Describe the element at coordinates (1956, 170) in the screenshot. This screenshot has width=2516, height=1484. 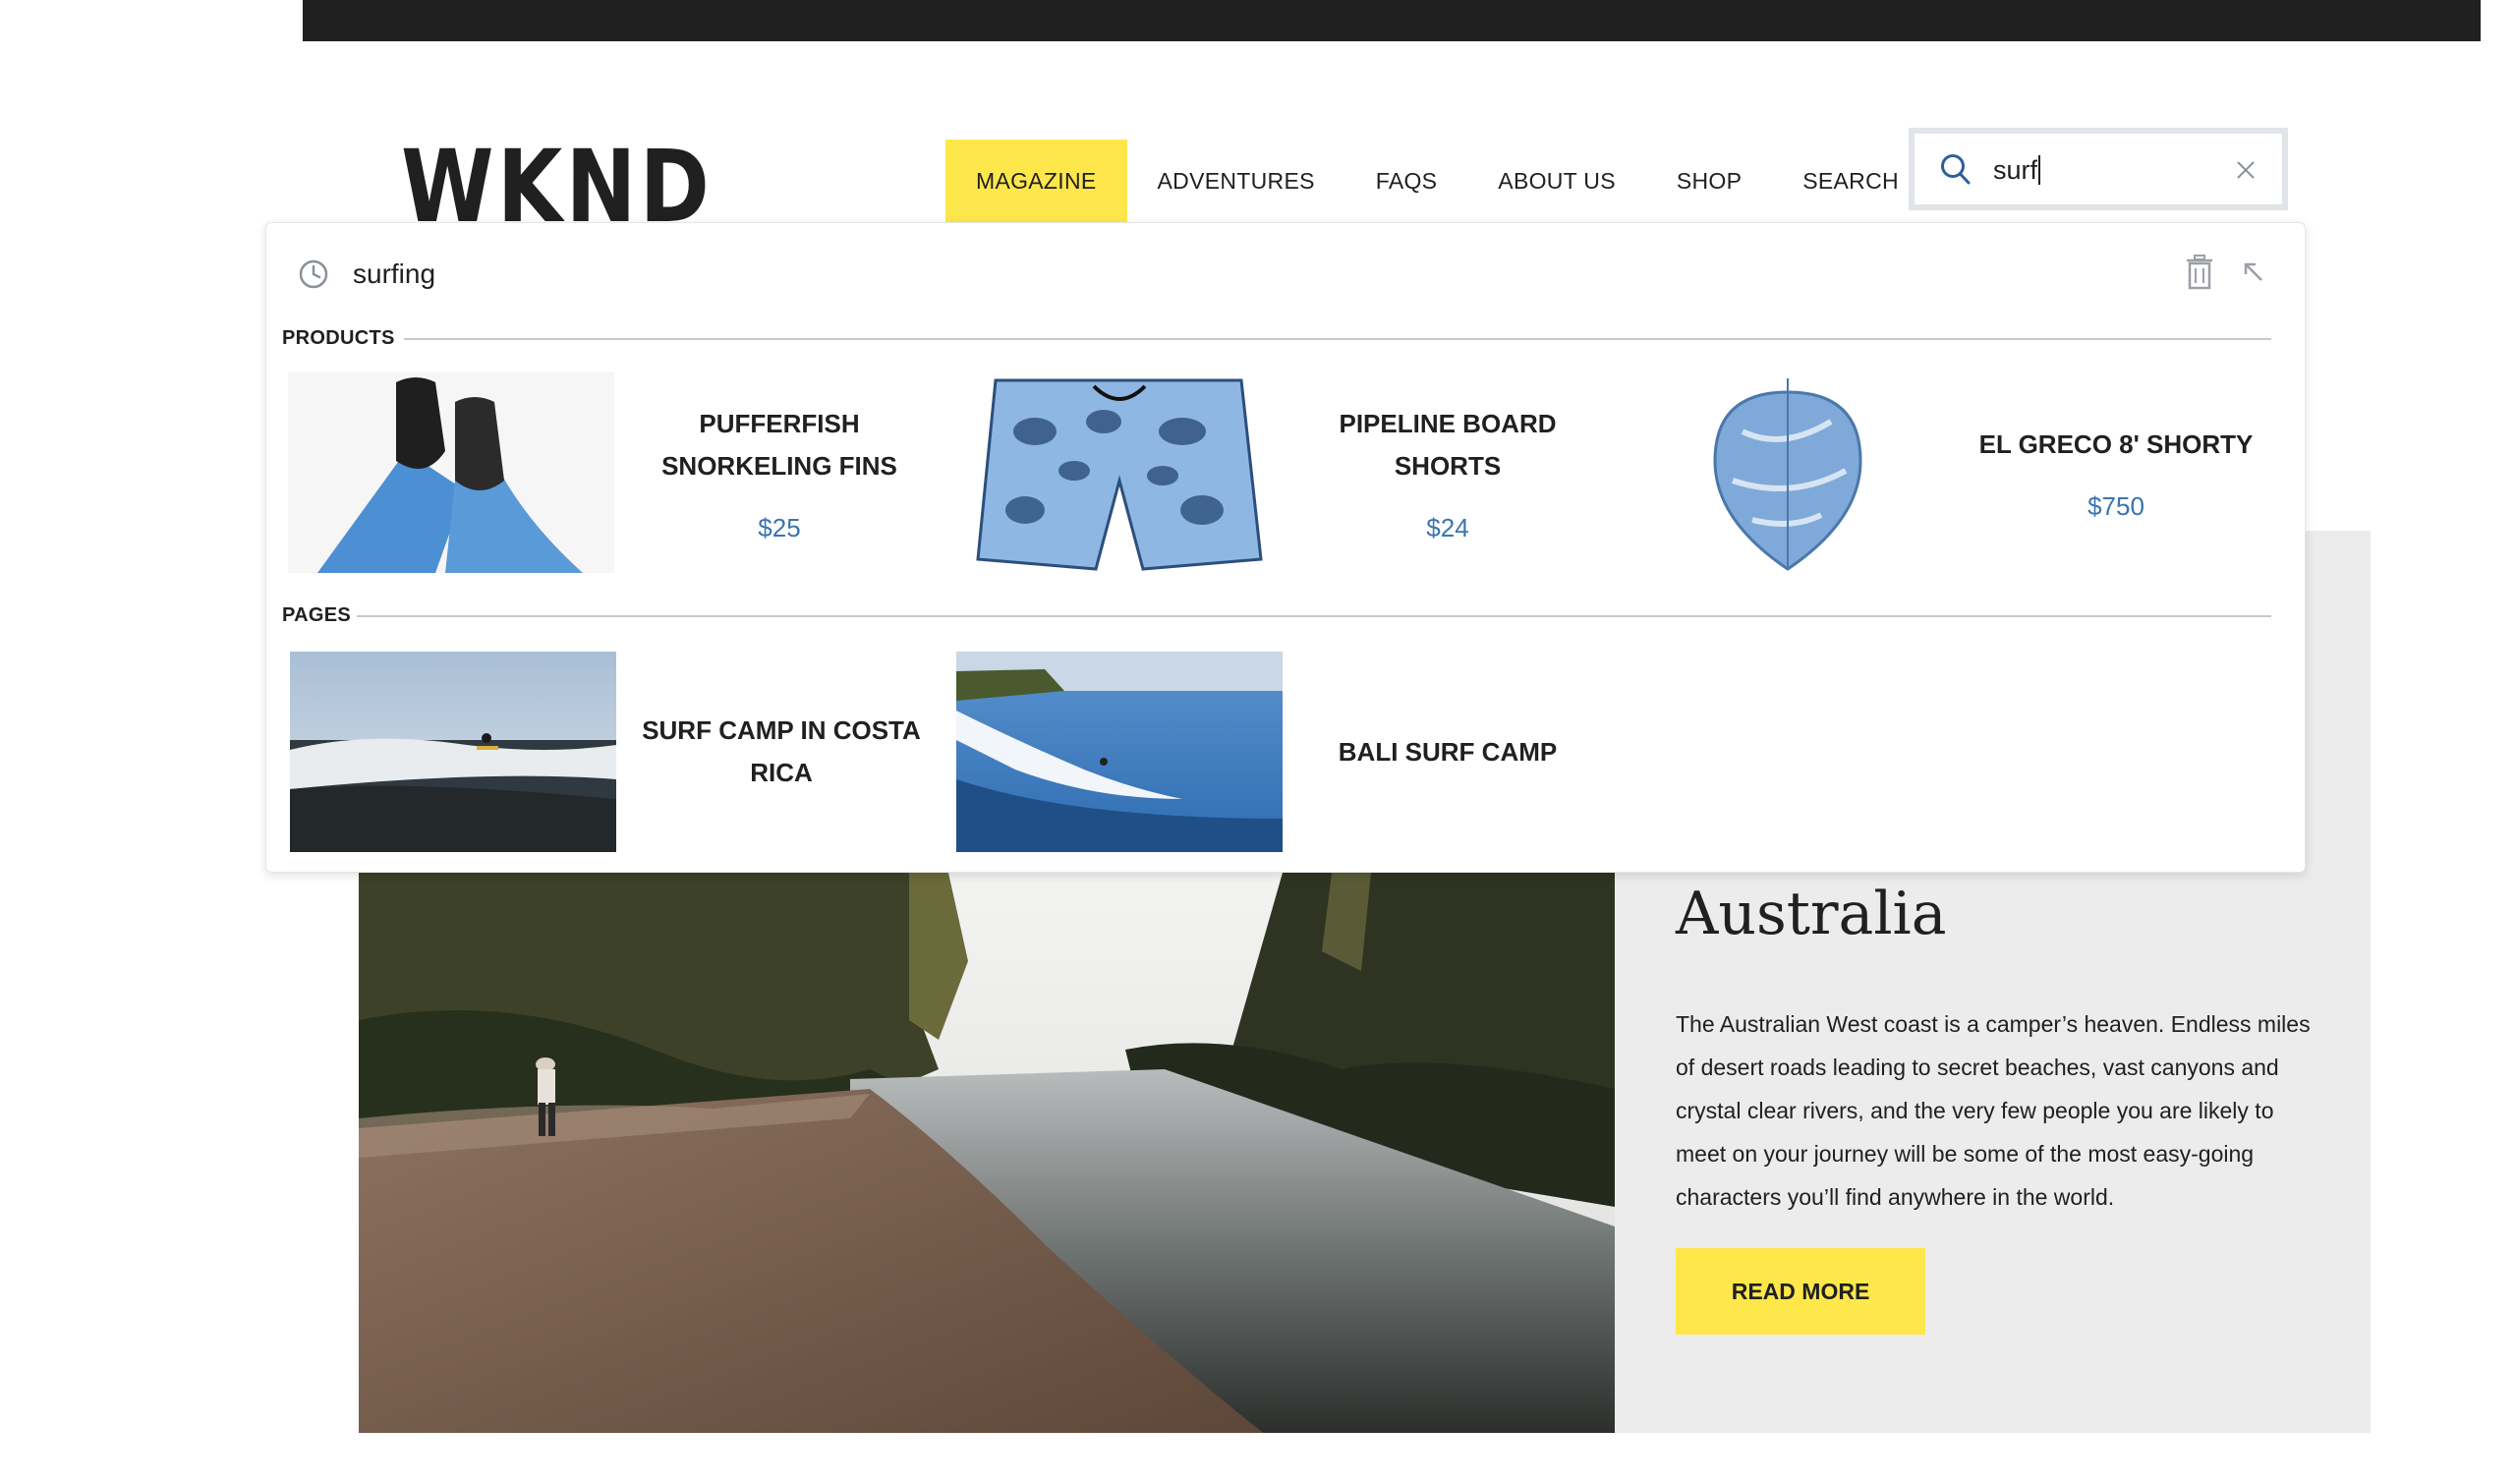
I see `search-icon` at that location.